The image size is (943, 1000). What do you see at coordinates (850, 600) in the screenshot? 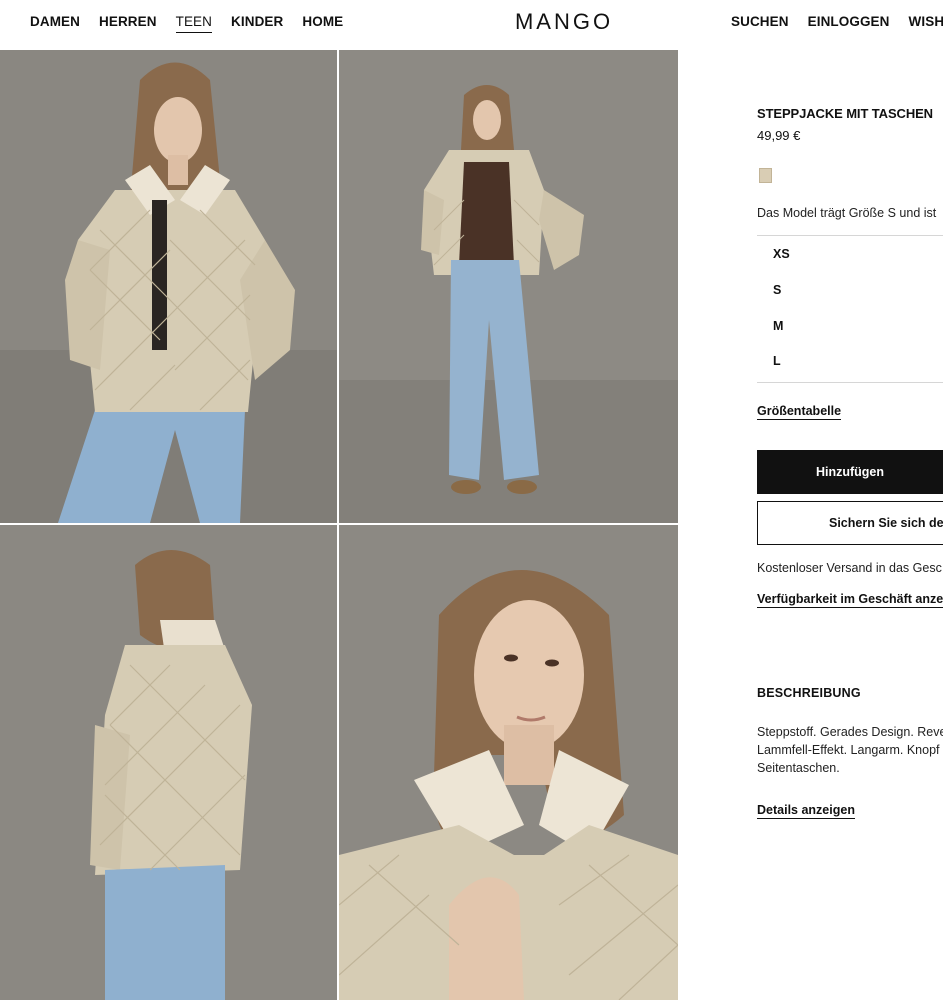
I see `store-availability-link: Verfügbarkeit im Geschäft anzei` at bounding box center [850, 600].